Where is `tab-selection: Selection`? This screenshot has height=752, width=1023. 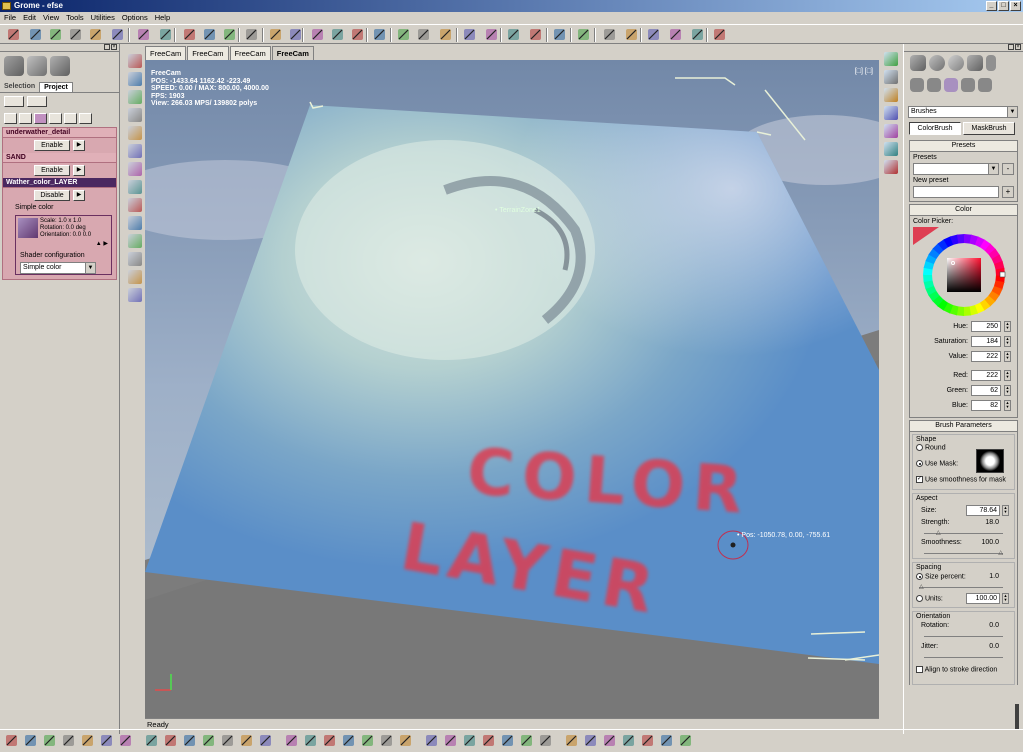
tab-selection: Selection is located at coordinates (19, 87).